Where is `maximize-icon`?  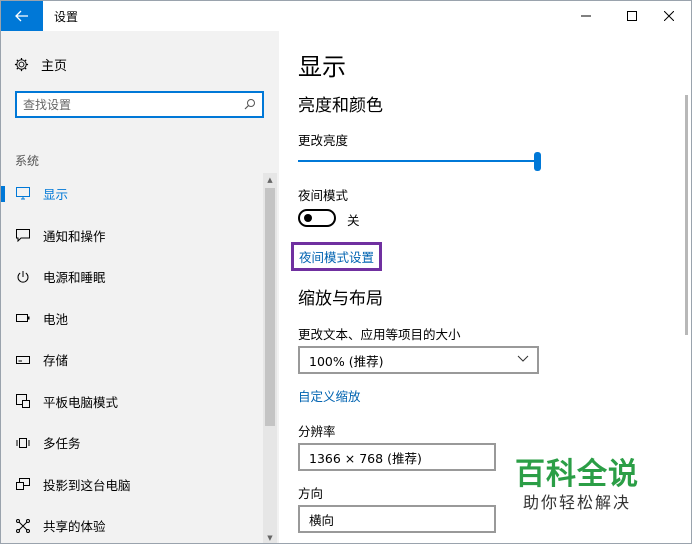
maximize-icon is located at coordinates (632, 16).